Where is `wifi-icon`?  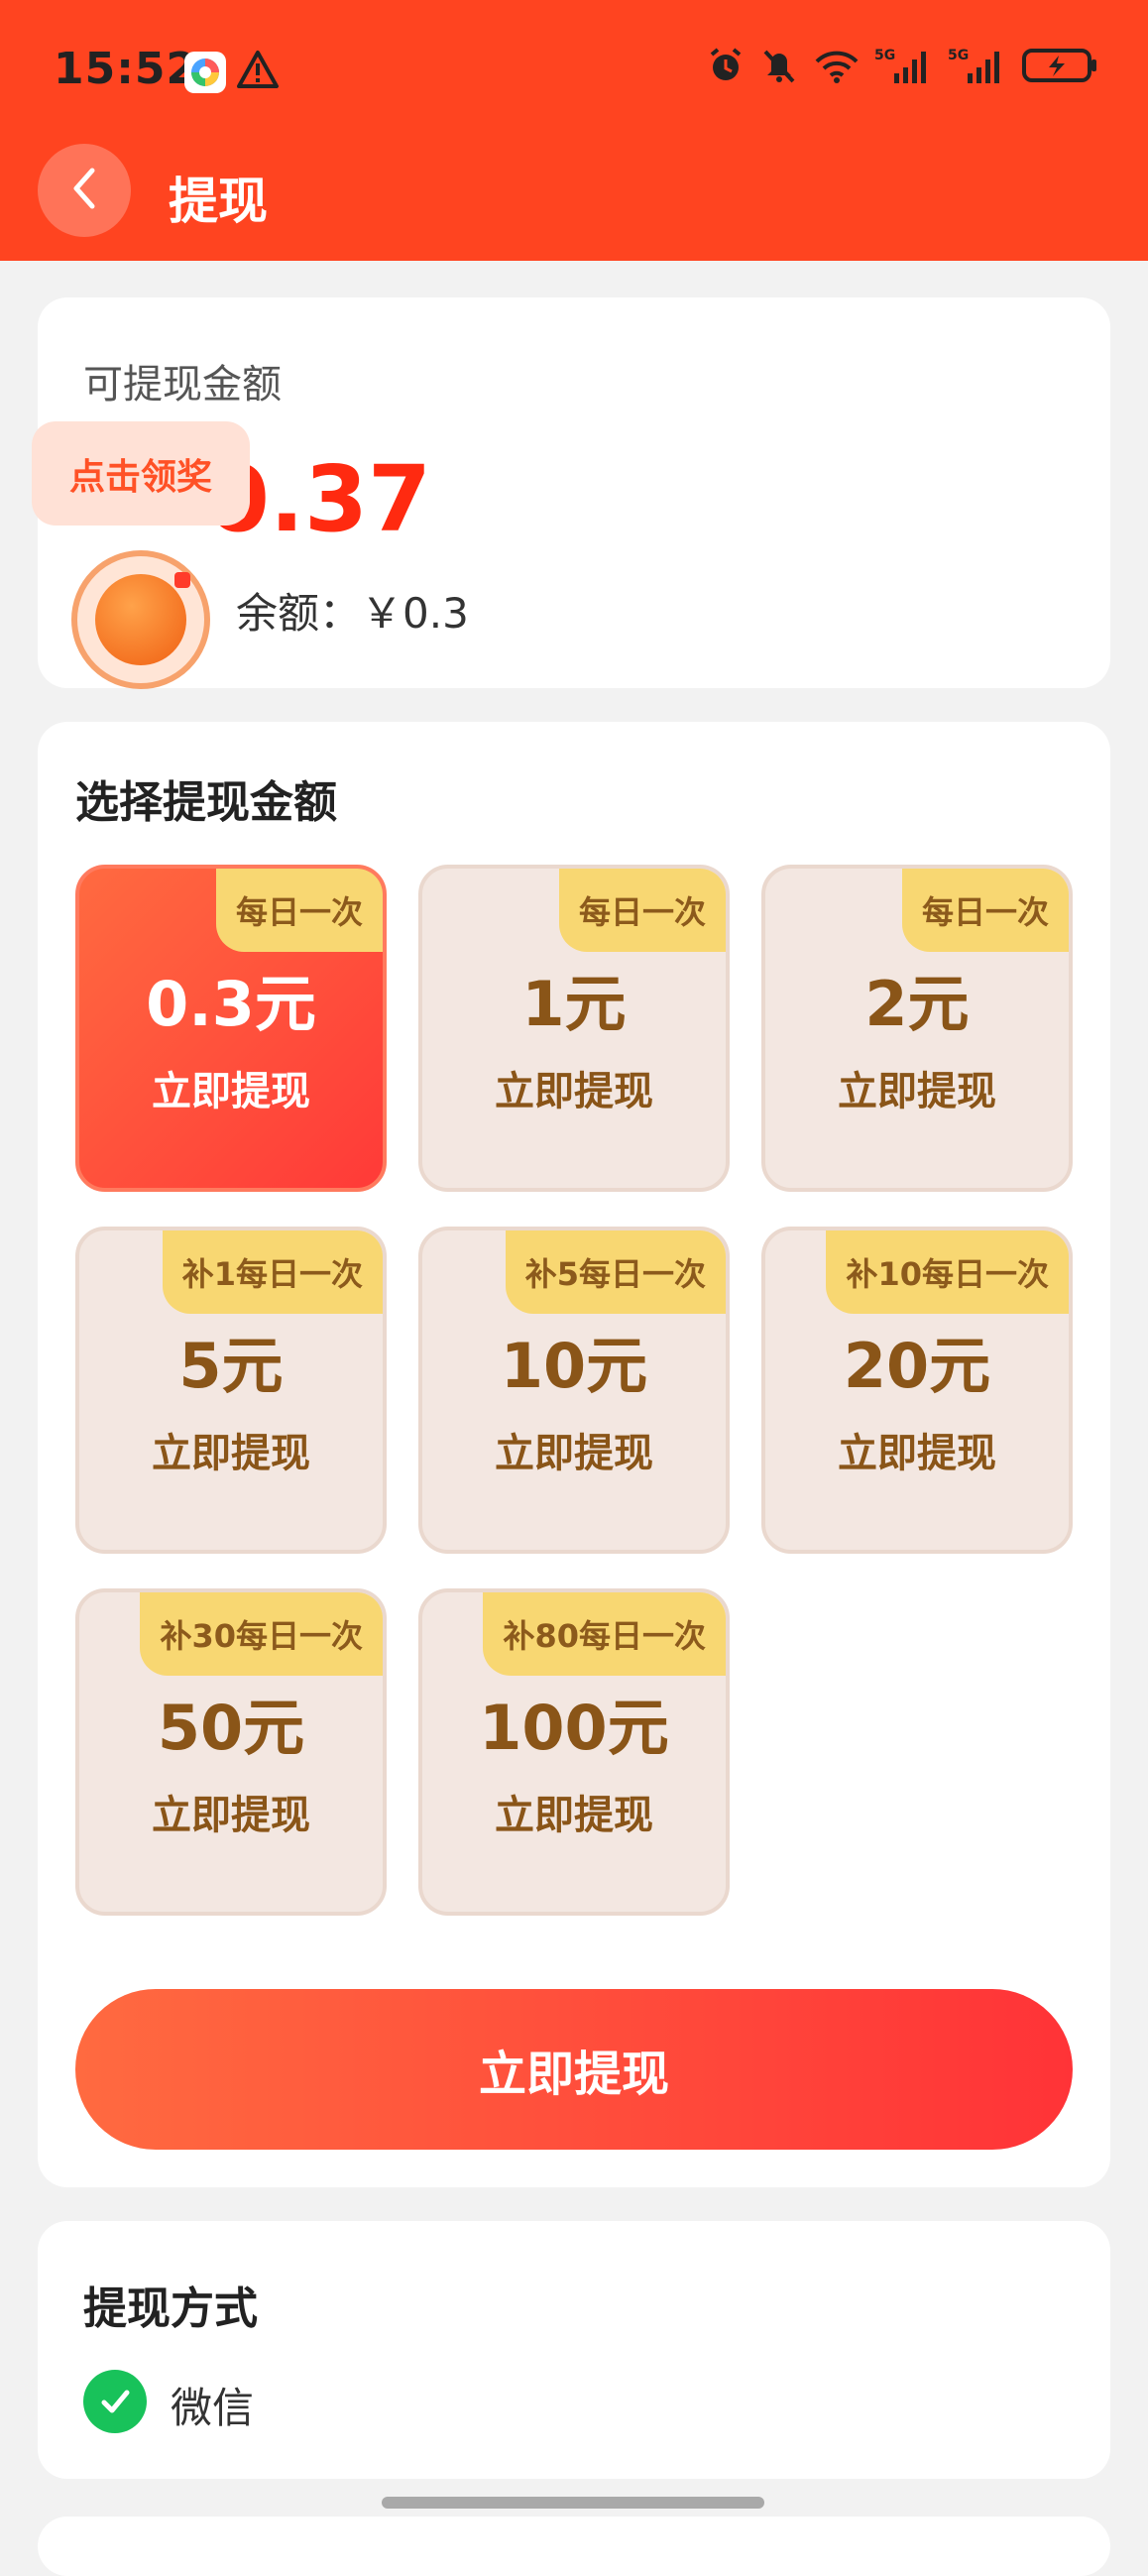
wifi-icon is located at coordinates (837, 67).